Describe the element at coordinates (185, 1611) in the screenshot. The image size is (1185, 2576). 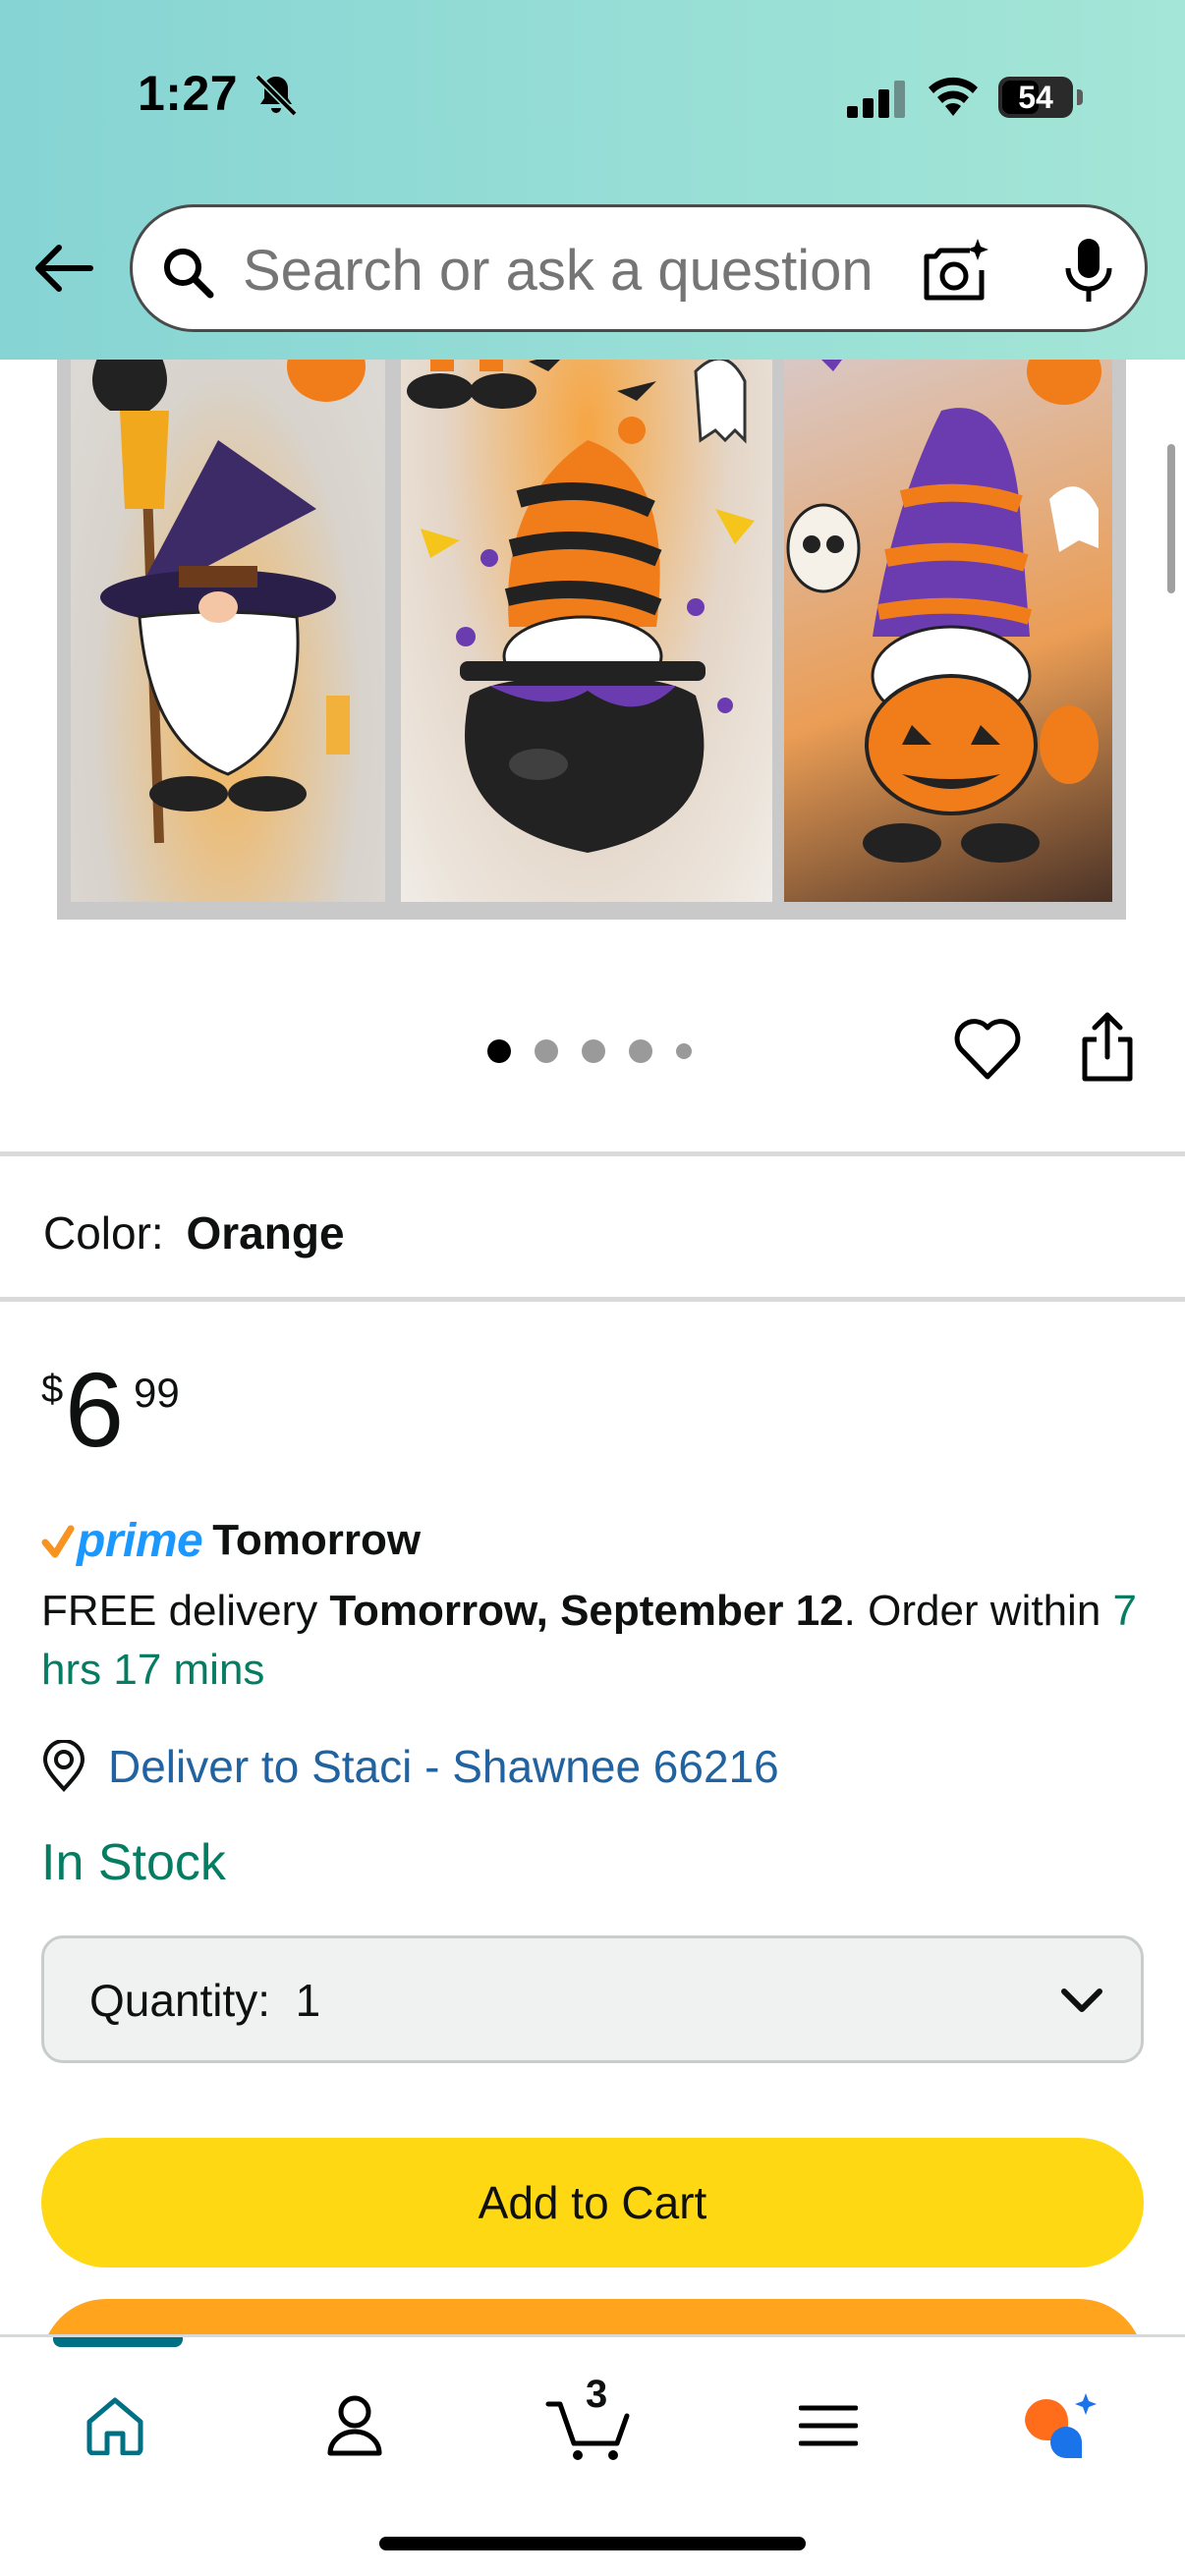
I see `delivery-prefix: FREE delivery` at that location.